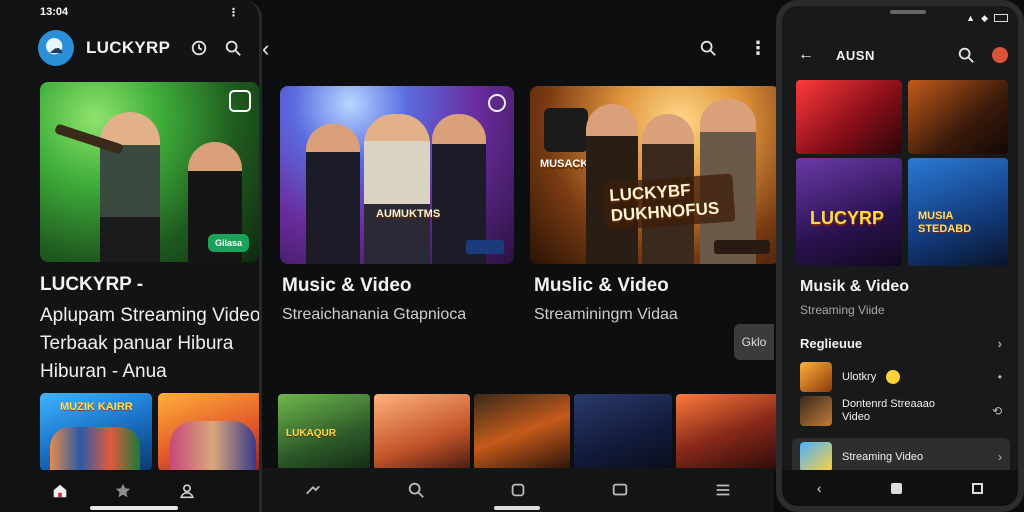 The image size is (1024, 512). What do you see at coordinates (265, 49) in the screenshot?
I see `back-arrow-icon: ‹` at bounding box center [265, 49].